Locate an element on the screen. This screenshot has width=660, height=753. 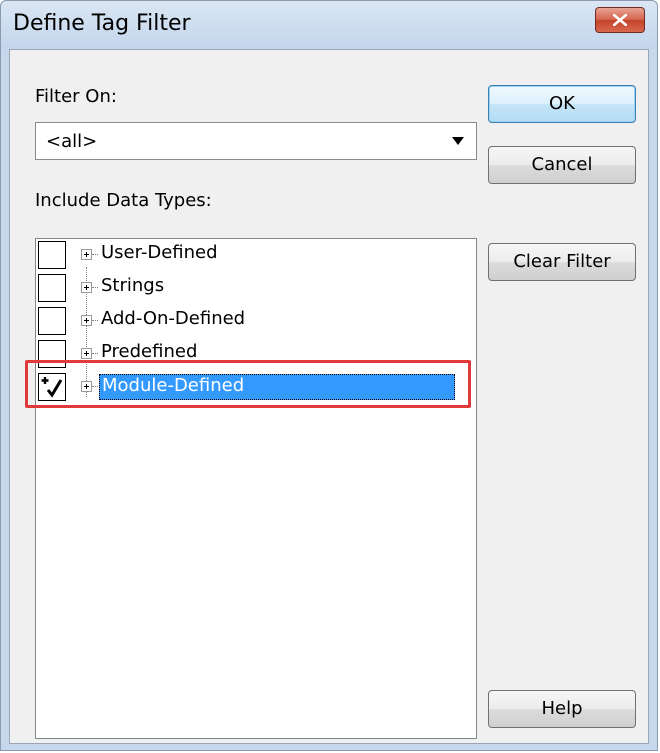
tree-item-label: Predefined is located at coordinates (149, 351).